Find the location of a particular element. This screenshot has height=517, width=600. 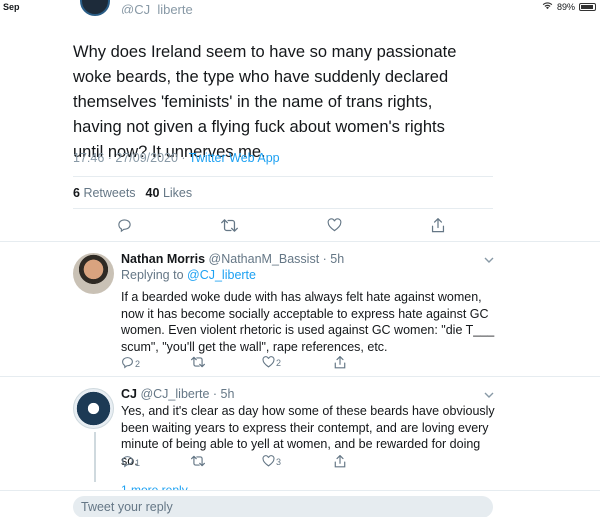

replying-to-prefix: Replying to is located at coordinates (154, 275).